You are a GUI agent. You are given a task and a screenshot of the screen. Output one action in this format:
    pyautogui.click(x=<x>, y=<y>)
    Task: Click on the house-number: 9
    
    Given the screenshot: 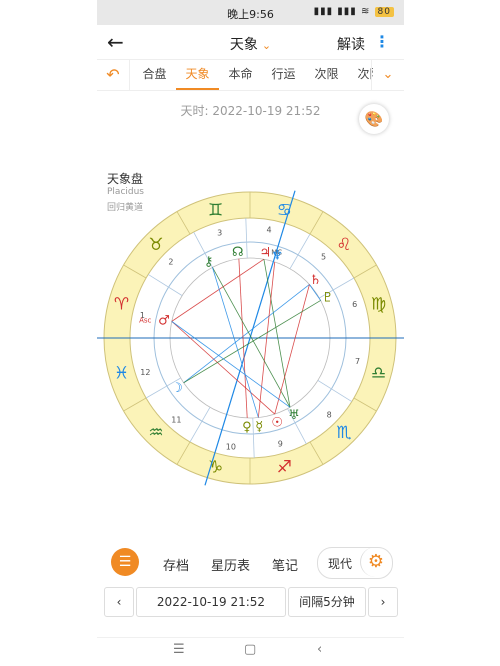 What is the action you would take?
    pyautogui.click(x=280, y=444)
    